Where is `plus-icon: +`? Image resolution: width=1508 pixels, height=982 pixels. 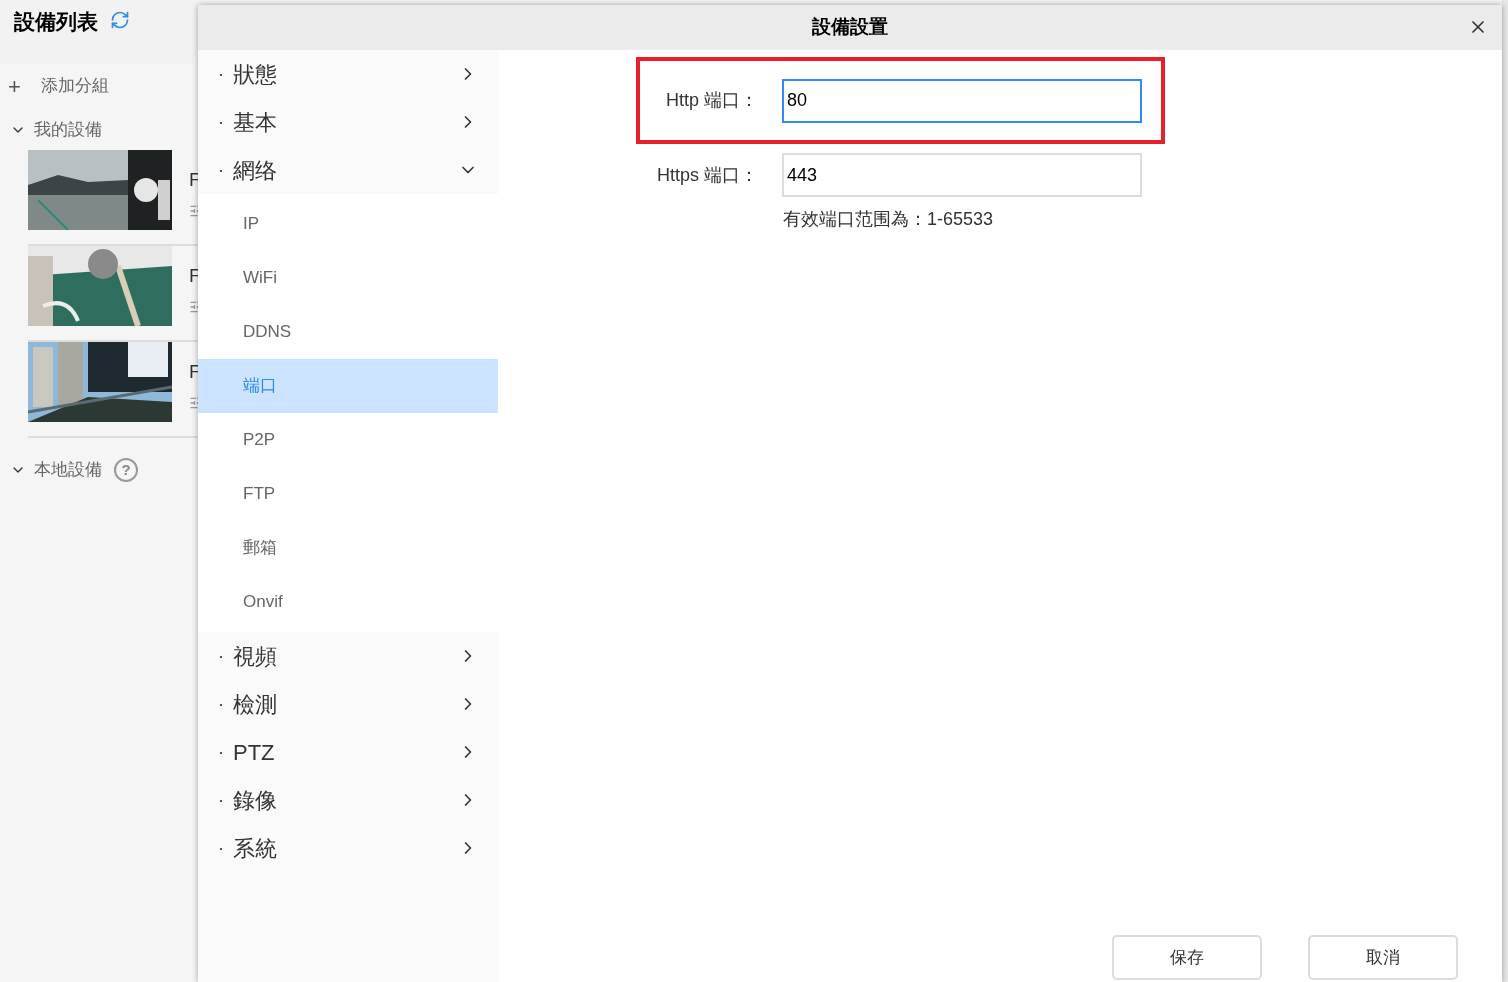 plus-icon: + is located at coordinates (14, 86).